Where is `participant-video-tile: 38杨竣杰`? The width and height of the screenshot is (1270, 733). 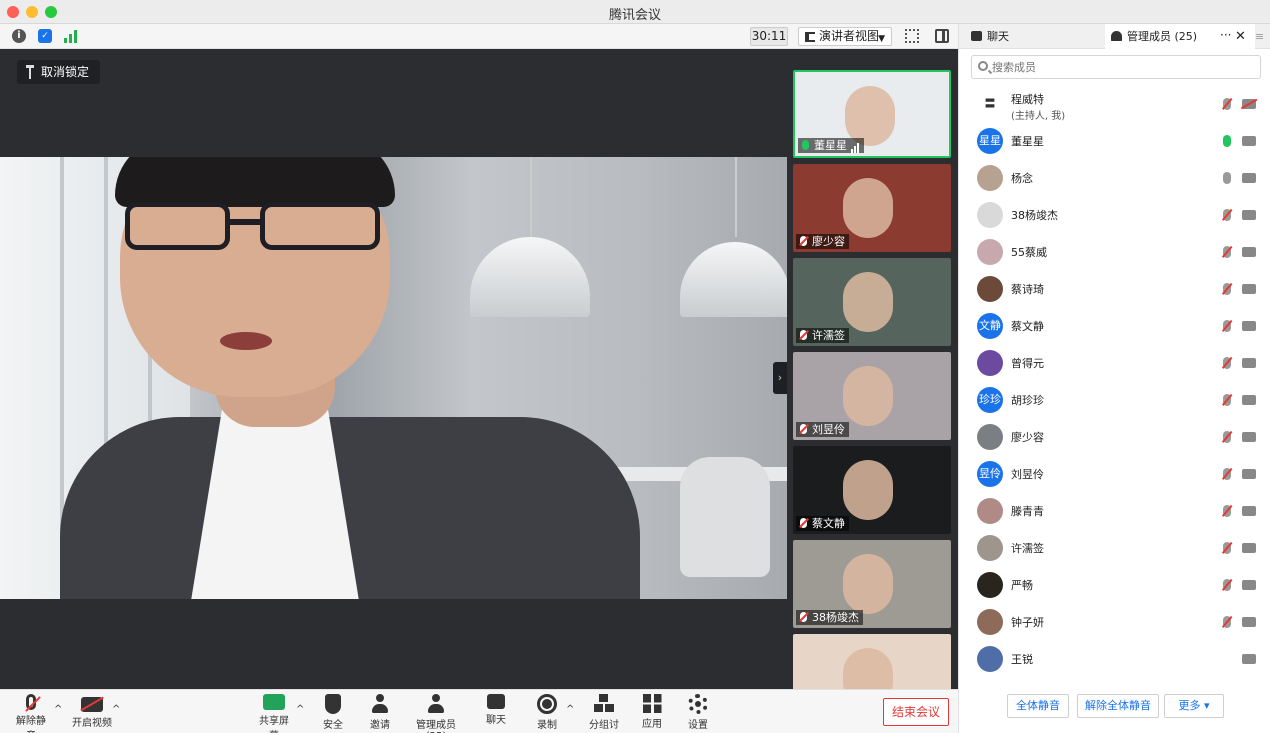 participant-video-tile: 38杨竣杰 is located at coordinates (872, 584).